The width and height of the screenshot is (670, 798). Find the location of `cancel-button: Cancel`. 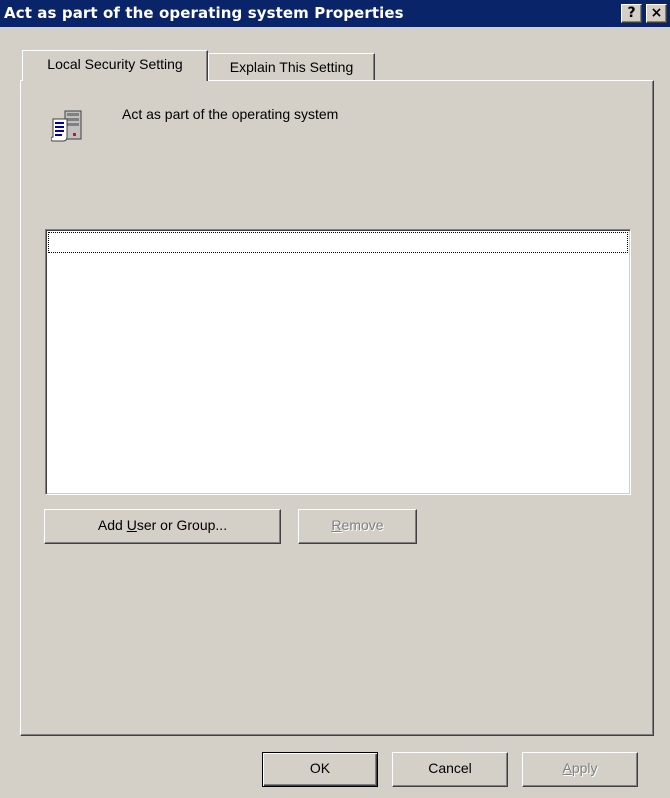

cancel-button: Cancel is located at coordinates (450, 769).